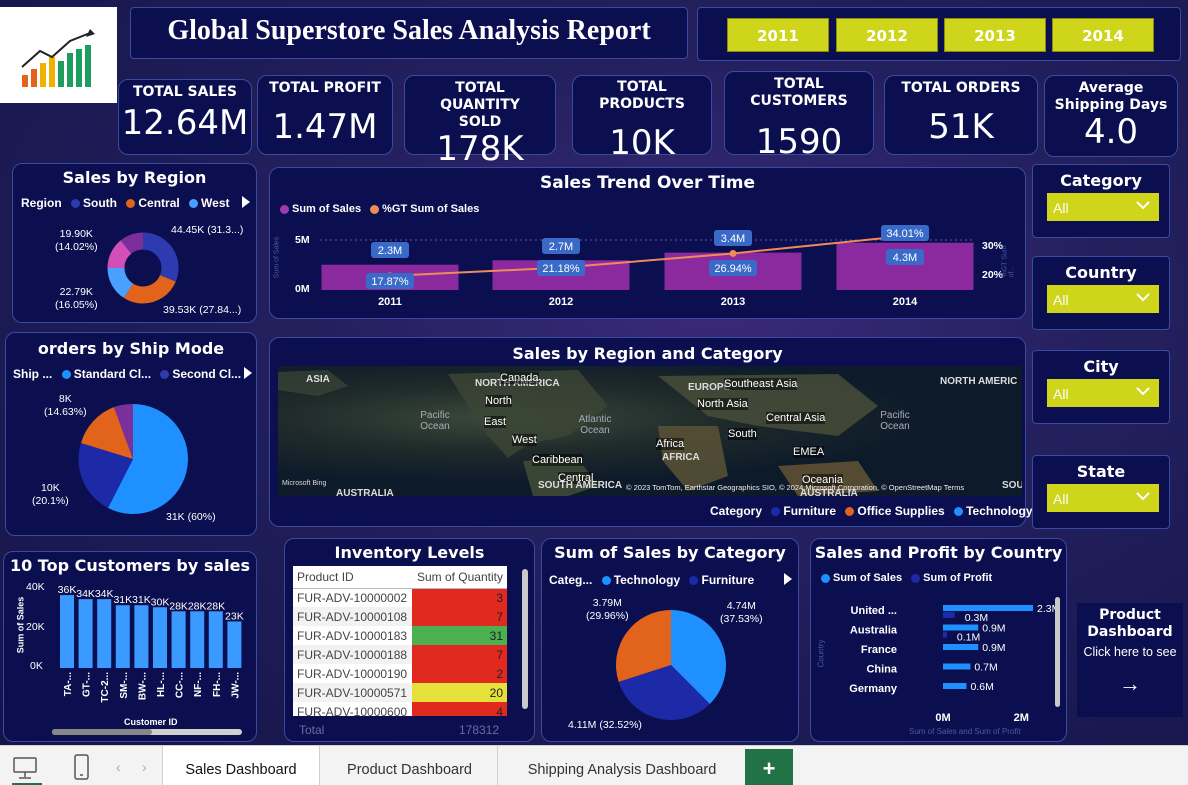 The width and height of the screenshot is (1188, 785). Describe the element at coordinates (102, 732) in the screenshot. I see `scrollbar-thumb` at that location.